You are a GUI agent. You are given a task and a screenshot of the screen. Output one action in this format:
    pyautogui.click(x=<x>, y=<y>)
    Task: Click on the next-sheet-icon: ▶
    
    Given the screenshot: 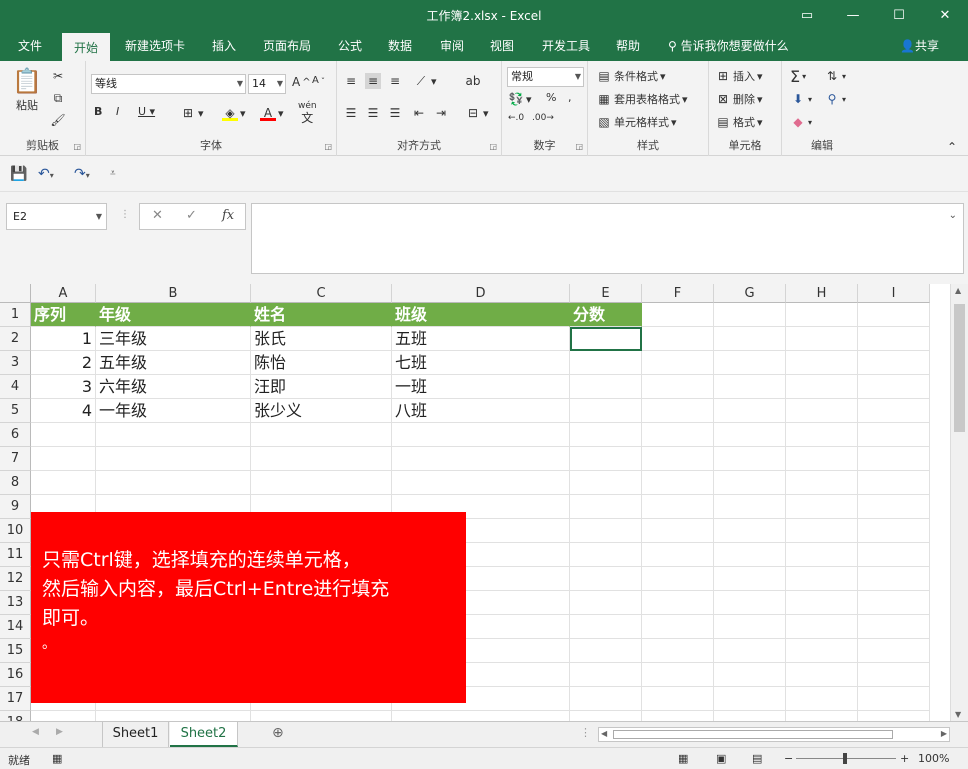 What is the action you would take?
    pyautogui.click(x=59, y=732)
    